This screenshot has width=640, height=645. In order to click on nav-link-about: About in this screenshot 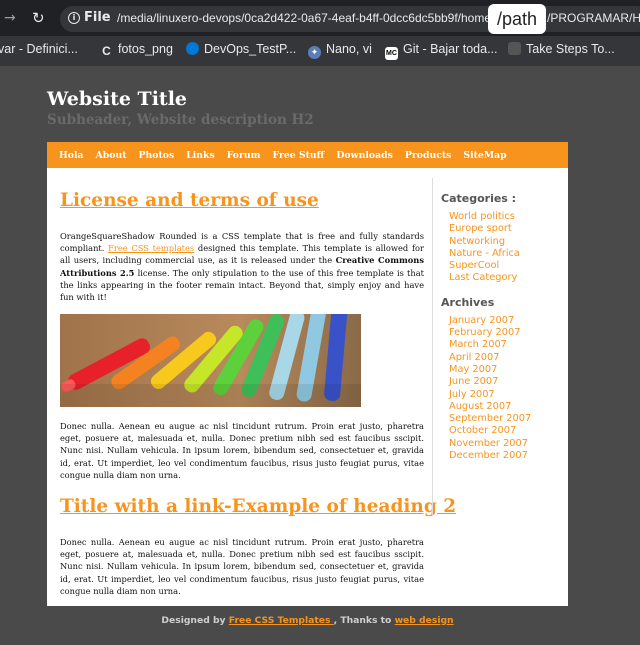, I will do `click(111, 155)`.